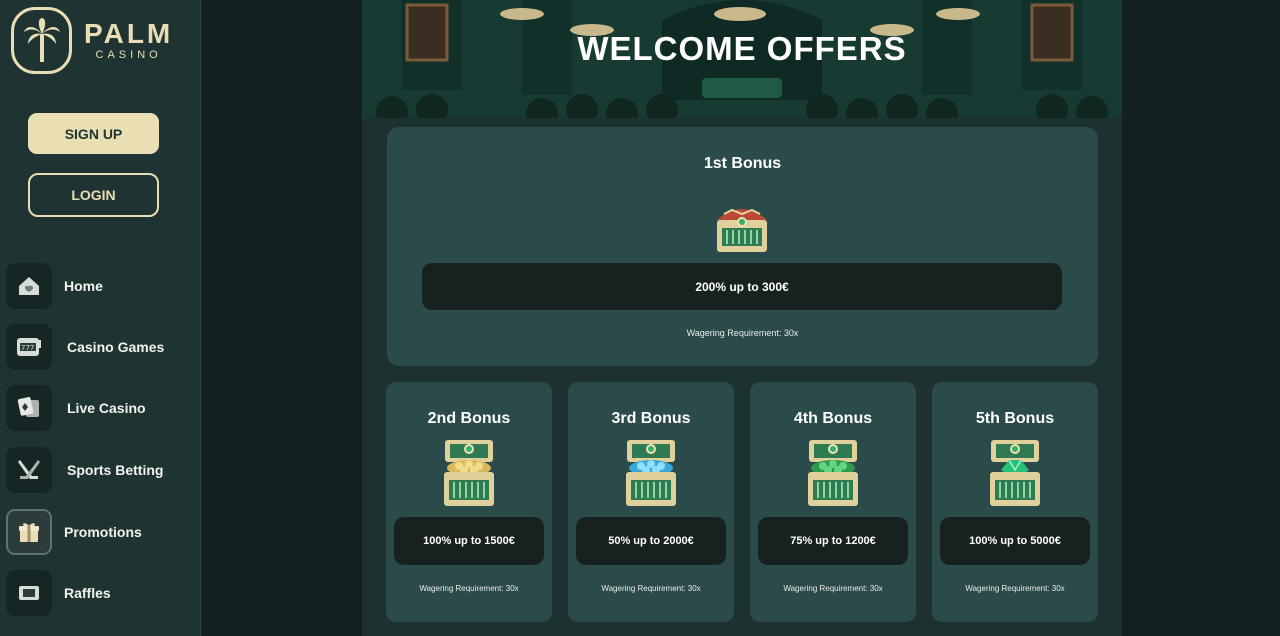 The image size is (1280, 636). What do you see at coordinates (742, 286) in the screenshot?
I see `bonus-offer: 200% up to 300€` at bounding box center [742, 286].